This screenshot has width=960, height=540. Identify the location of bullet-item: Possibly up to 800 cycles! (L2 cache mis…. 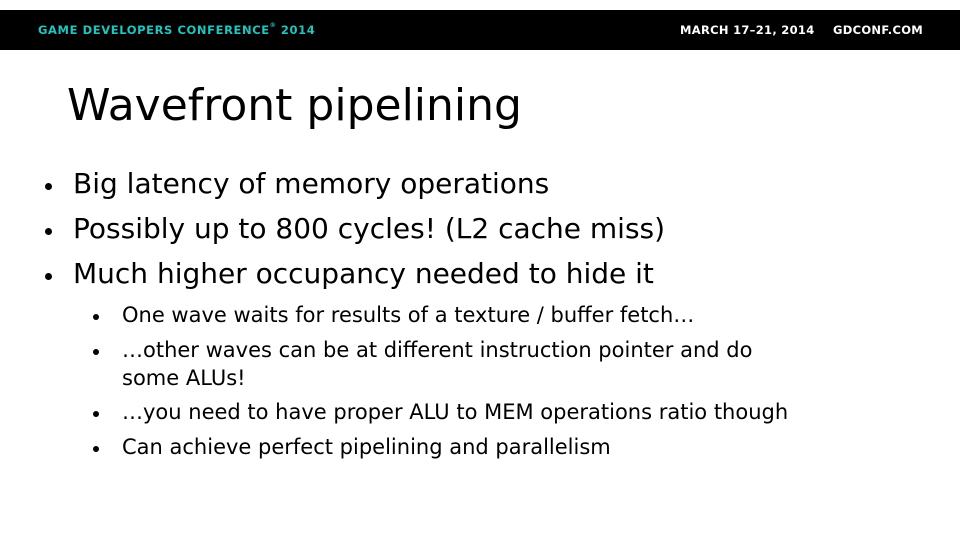
(355, 229).